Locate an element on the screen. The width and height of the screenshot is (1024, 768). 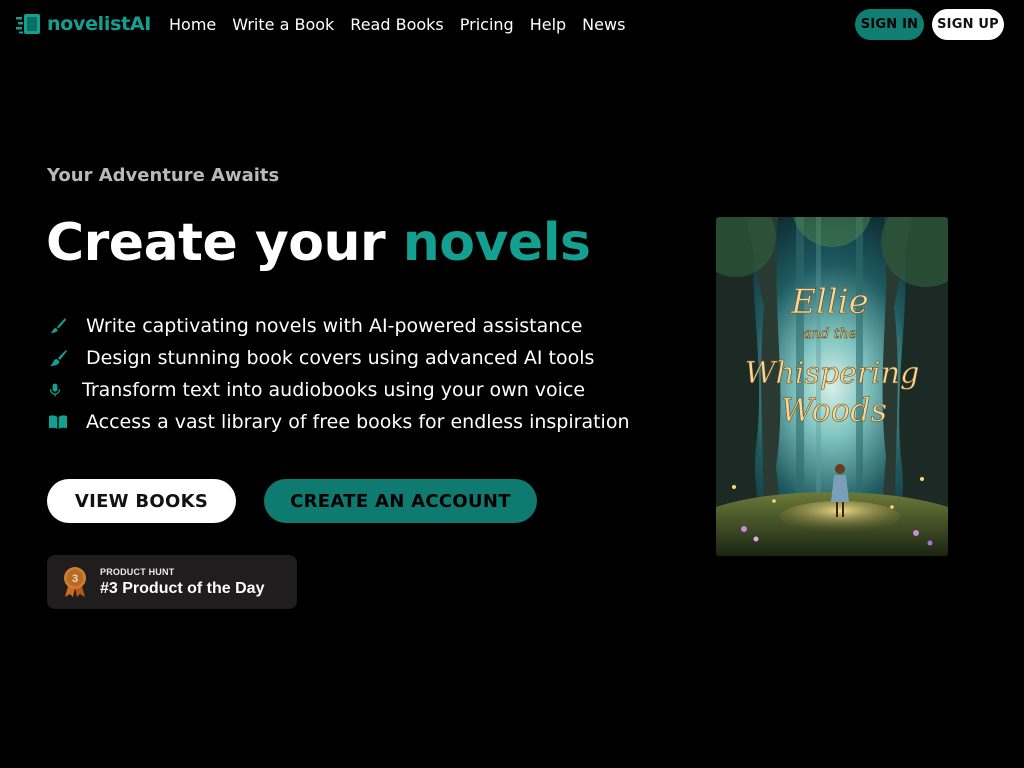
cover-title-line-4: Woods is located at coordinates (834, 410).